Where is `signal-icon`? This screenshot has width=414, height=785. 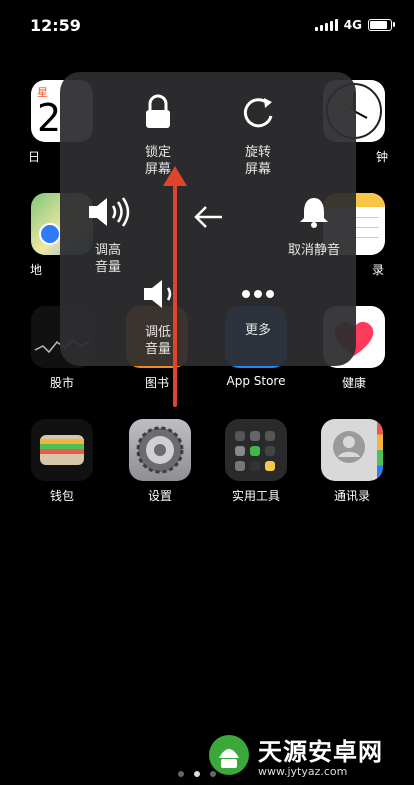 signal-icon is located at coordinates (326, 25).